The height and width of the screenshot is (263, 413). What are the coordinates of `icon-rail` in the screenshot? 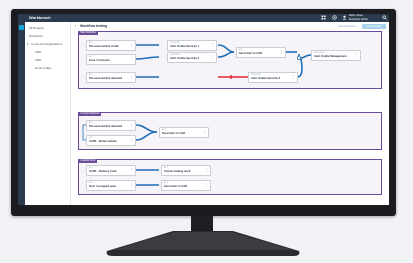 It's located at (21, 113).